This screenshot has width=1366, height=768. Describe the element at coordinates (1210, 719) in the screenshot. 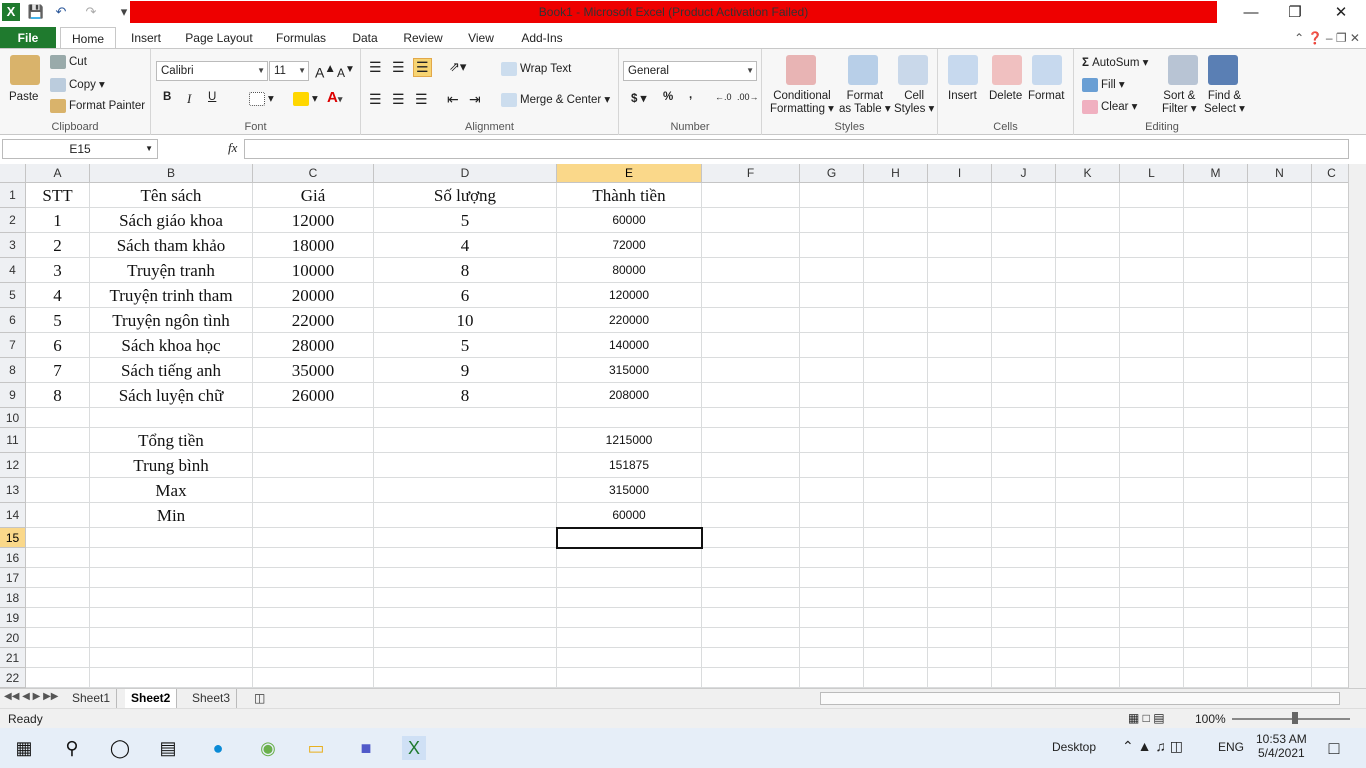

I see `zoom-level: 100%` at that location.